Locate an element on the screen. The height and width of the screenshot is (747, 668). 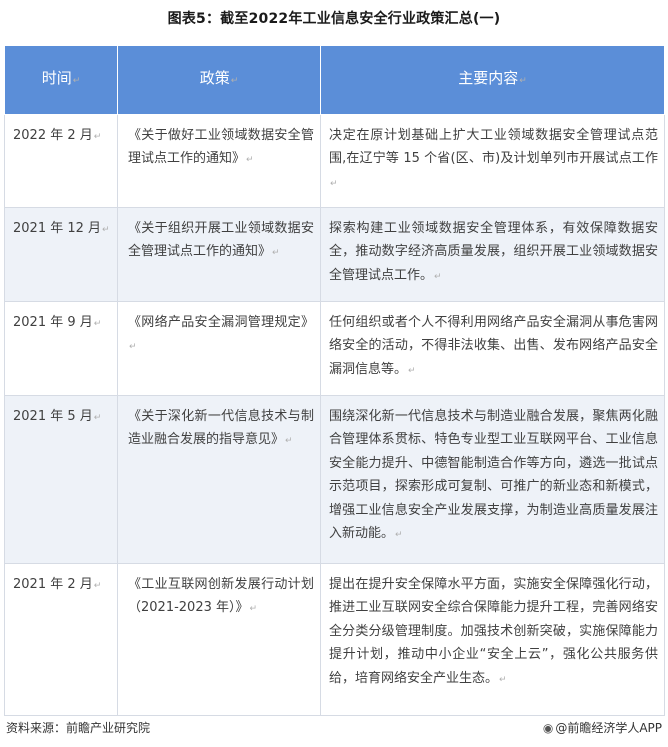
weibo-icon: ◉ is located at coordinates (548, 728).